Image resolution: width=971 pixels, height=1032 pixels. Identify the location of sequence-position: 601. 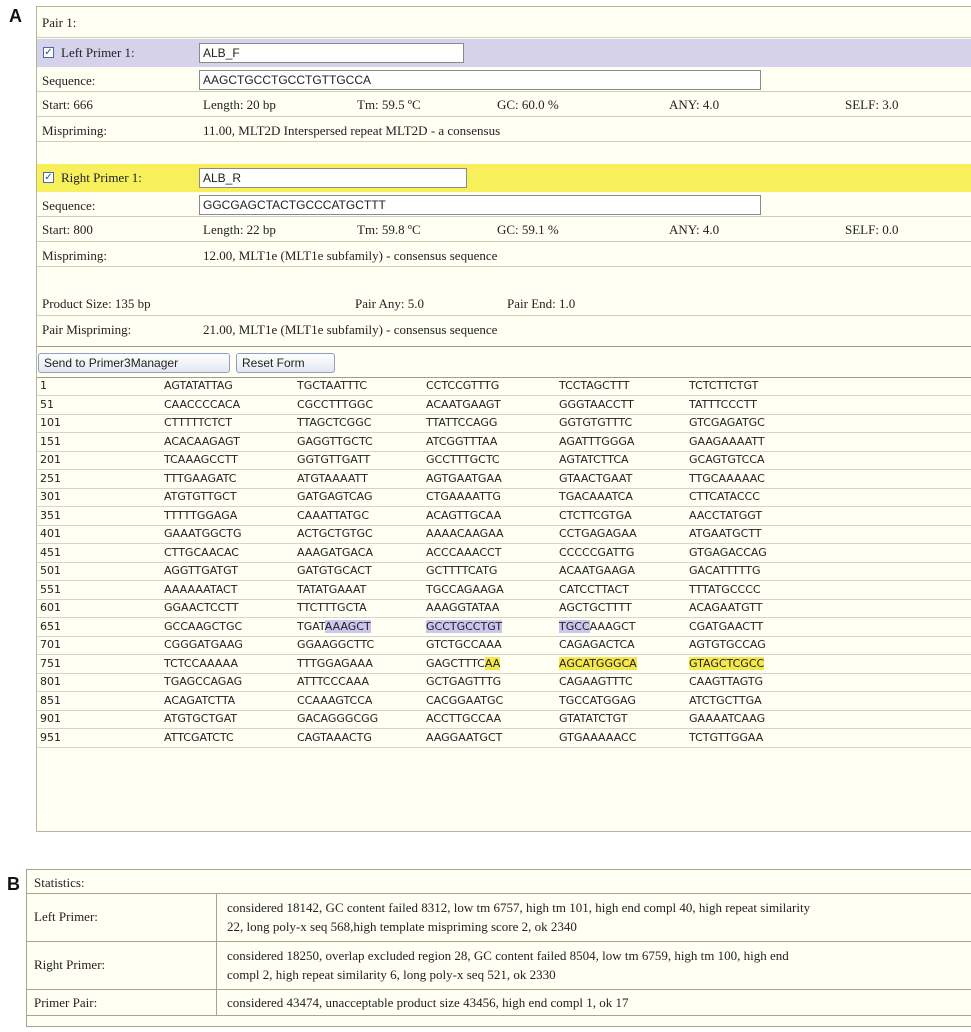
(50, 607).